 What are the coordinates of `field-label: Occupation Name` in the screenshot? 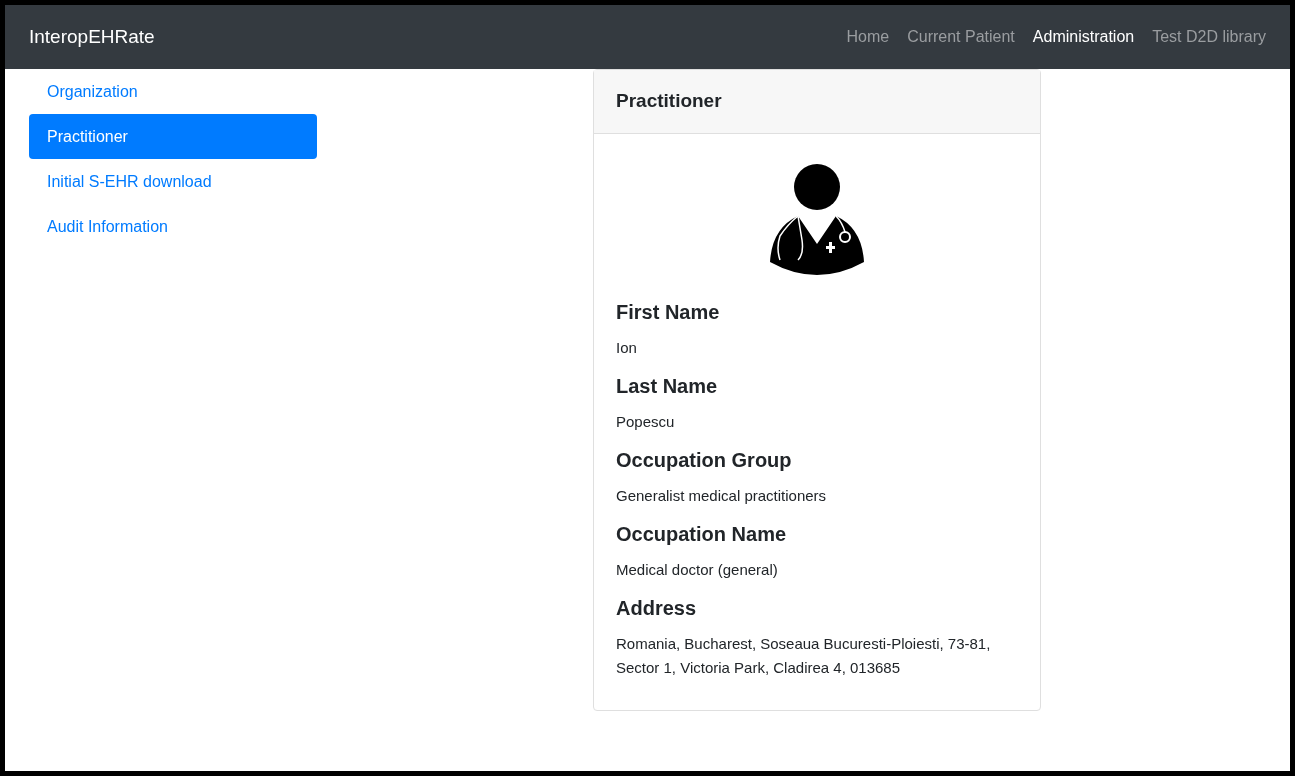 It's located at (702, 534).